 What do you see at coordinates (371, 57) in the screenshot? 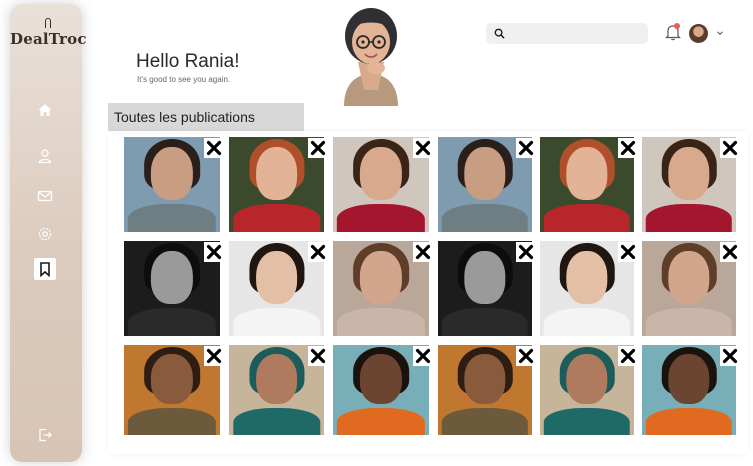
I see `memoji-illustration` at bounding box center [371, 57].